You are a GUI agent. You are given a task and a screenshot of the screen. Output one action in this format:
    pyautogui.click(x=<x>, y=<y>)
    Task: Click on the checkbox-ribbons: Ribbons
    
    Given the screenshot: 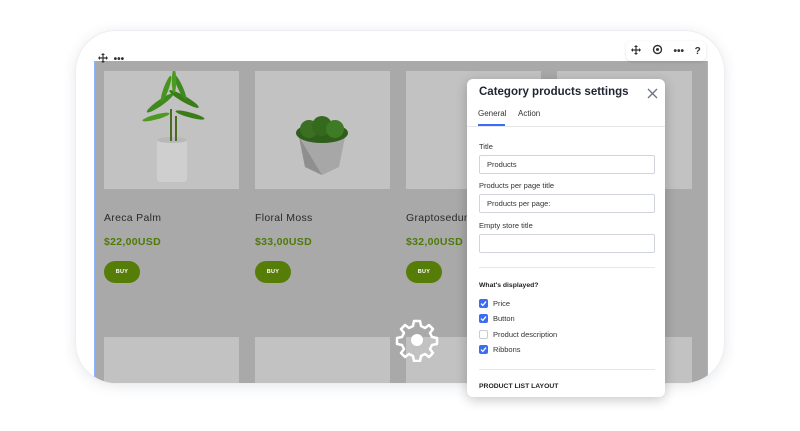 What is the action you would take?
    pyautogui.click(x=500, y=349)
    